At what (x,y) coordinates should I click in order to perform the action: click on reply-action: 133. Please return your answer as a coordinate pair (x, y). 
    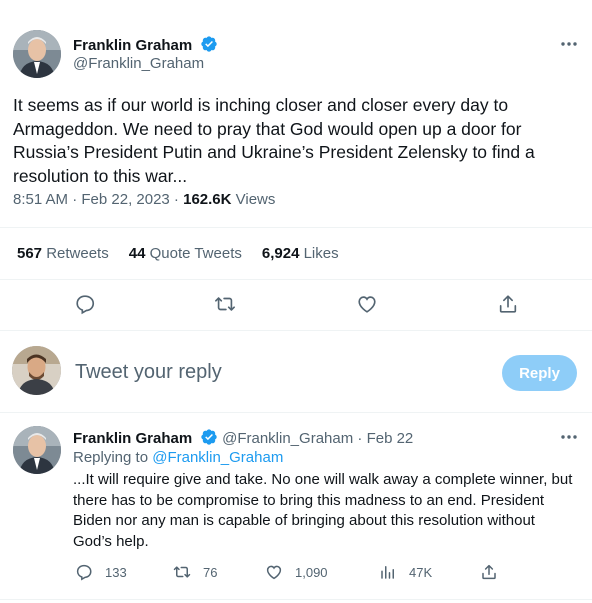
    Looking at the image, I should click on (101, 572).